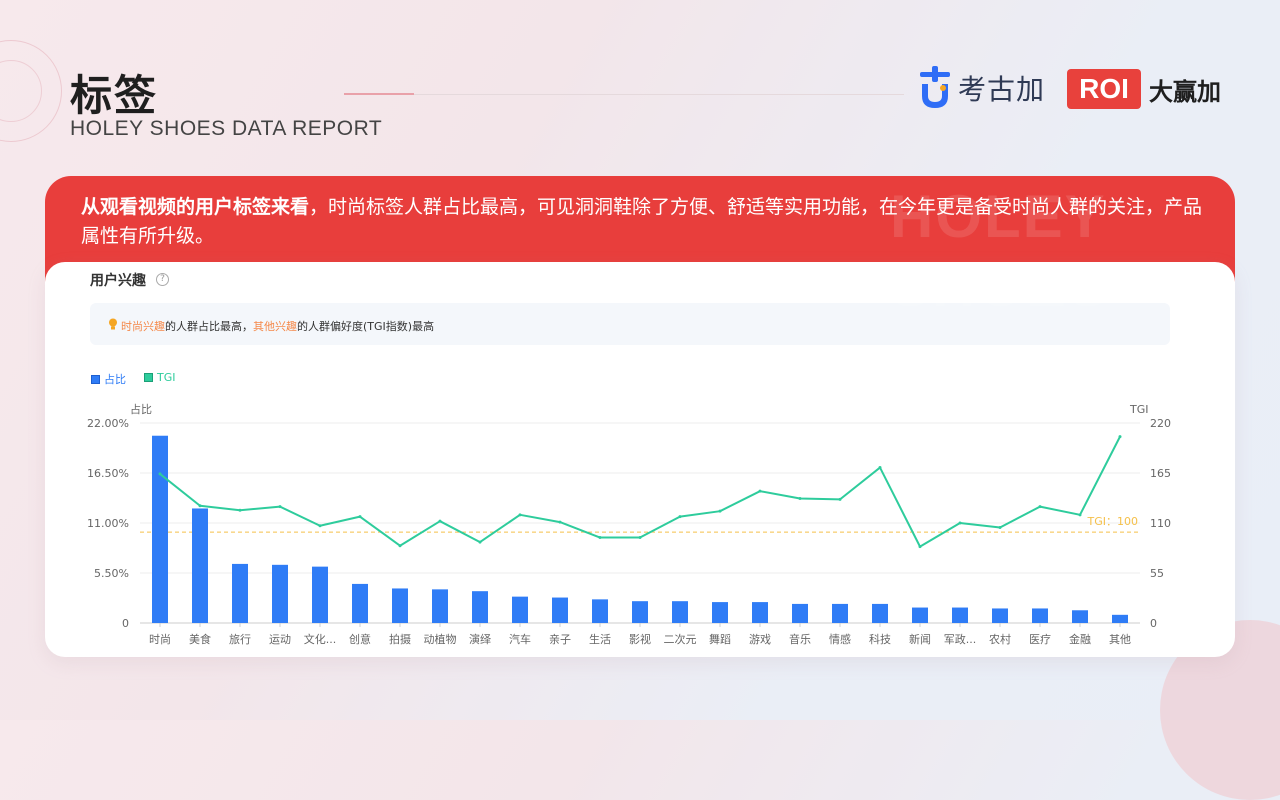 Image resolution: width=1280 pixels, height=800 pixels. I want to click on x-tick-label: 金融, so click(1080, 639).